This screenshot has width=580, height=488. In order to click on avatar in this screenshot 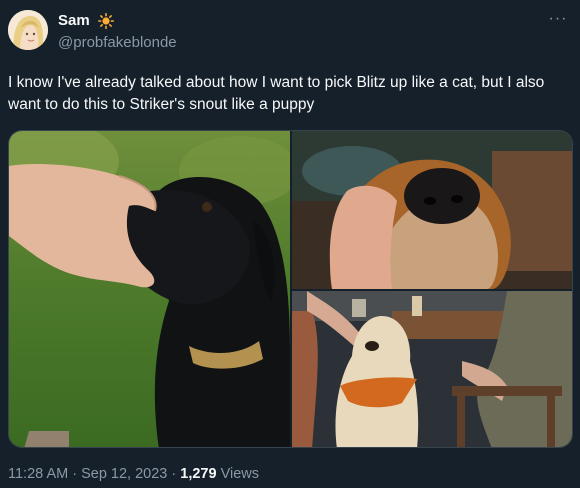, I will do `click(28, 30)`.